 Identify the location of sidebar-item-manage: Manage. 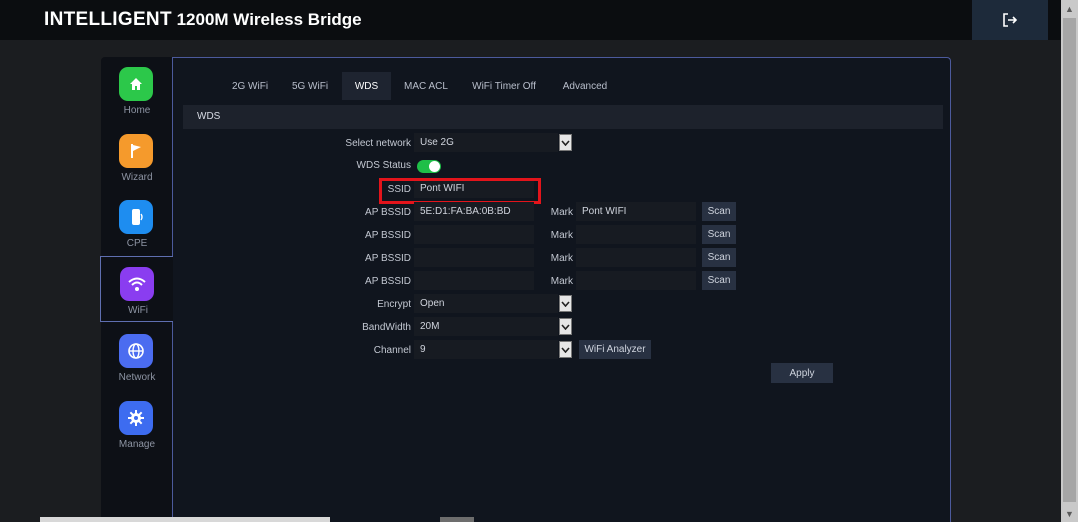
(137, 424).